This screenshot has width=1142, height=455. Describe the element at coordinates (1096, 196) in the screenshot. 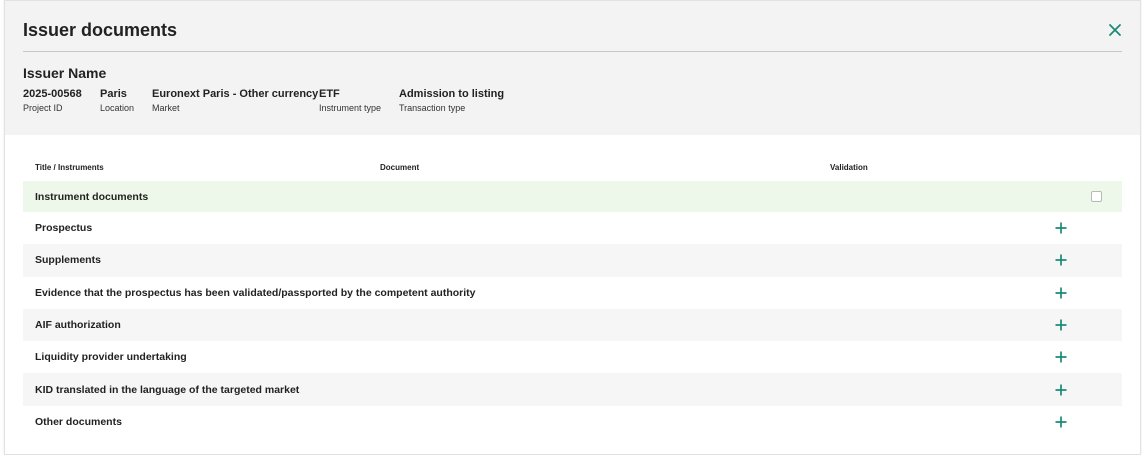

I see `select-all-checkbox` at that location.